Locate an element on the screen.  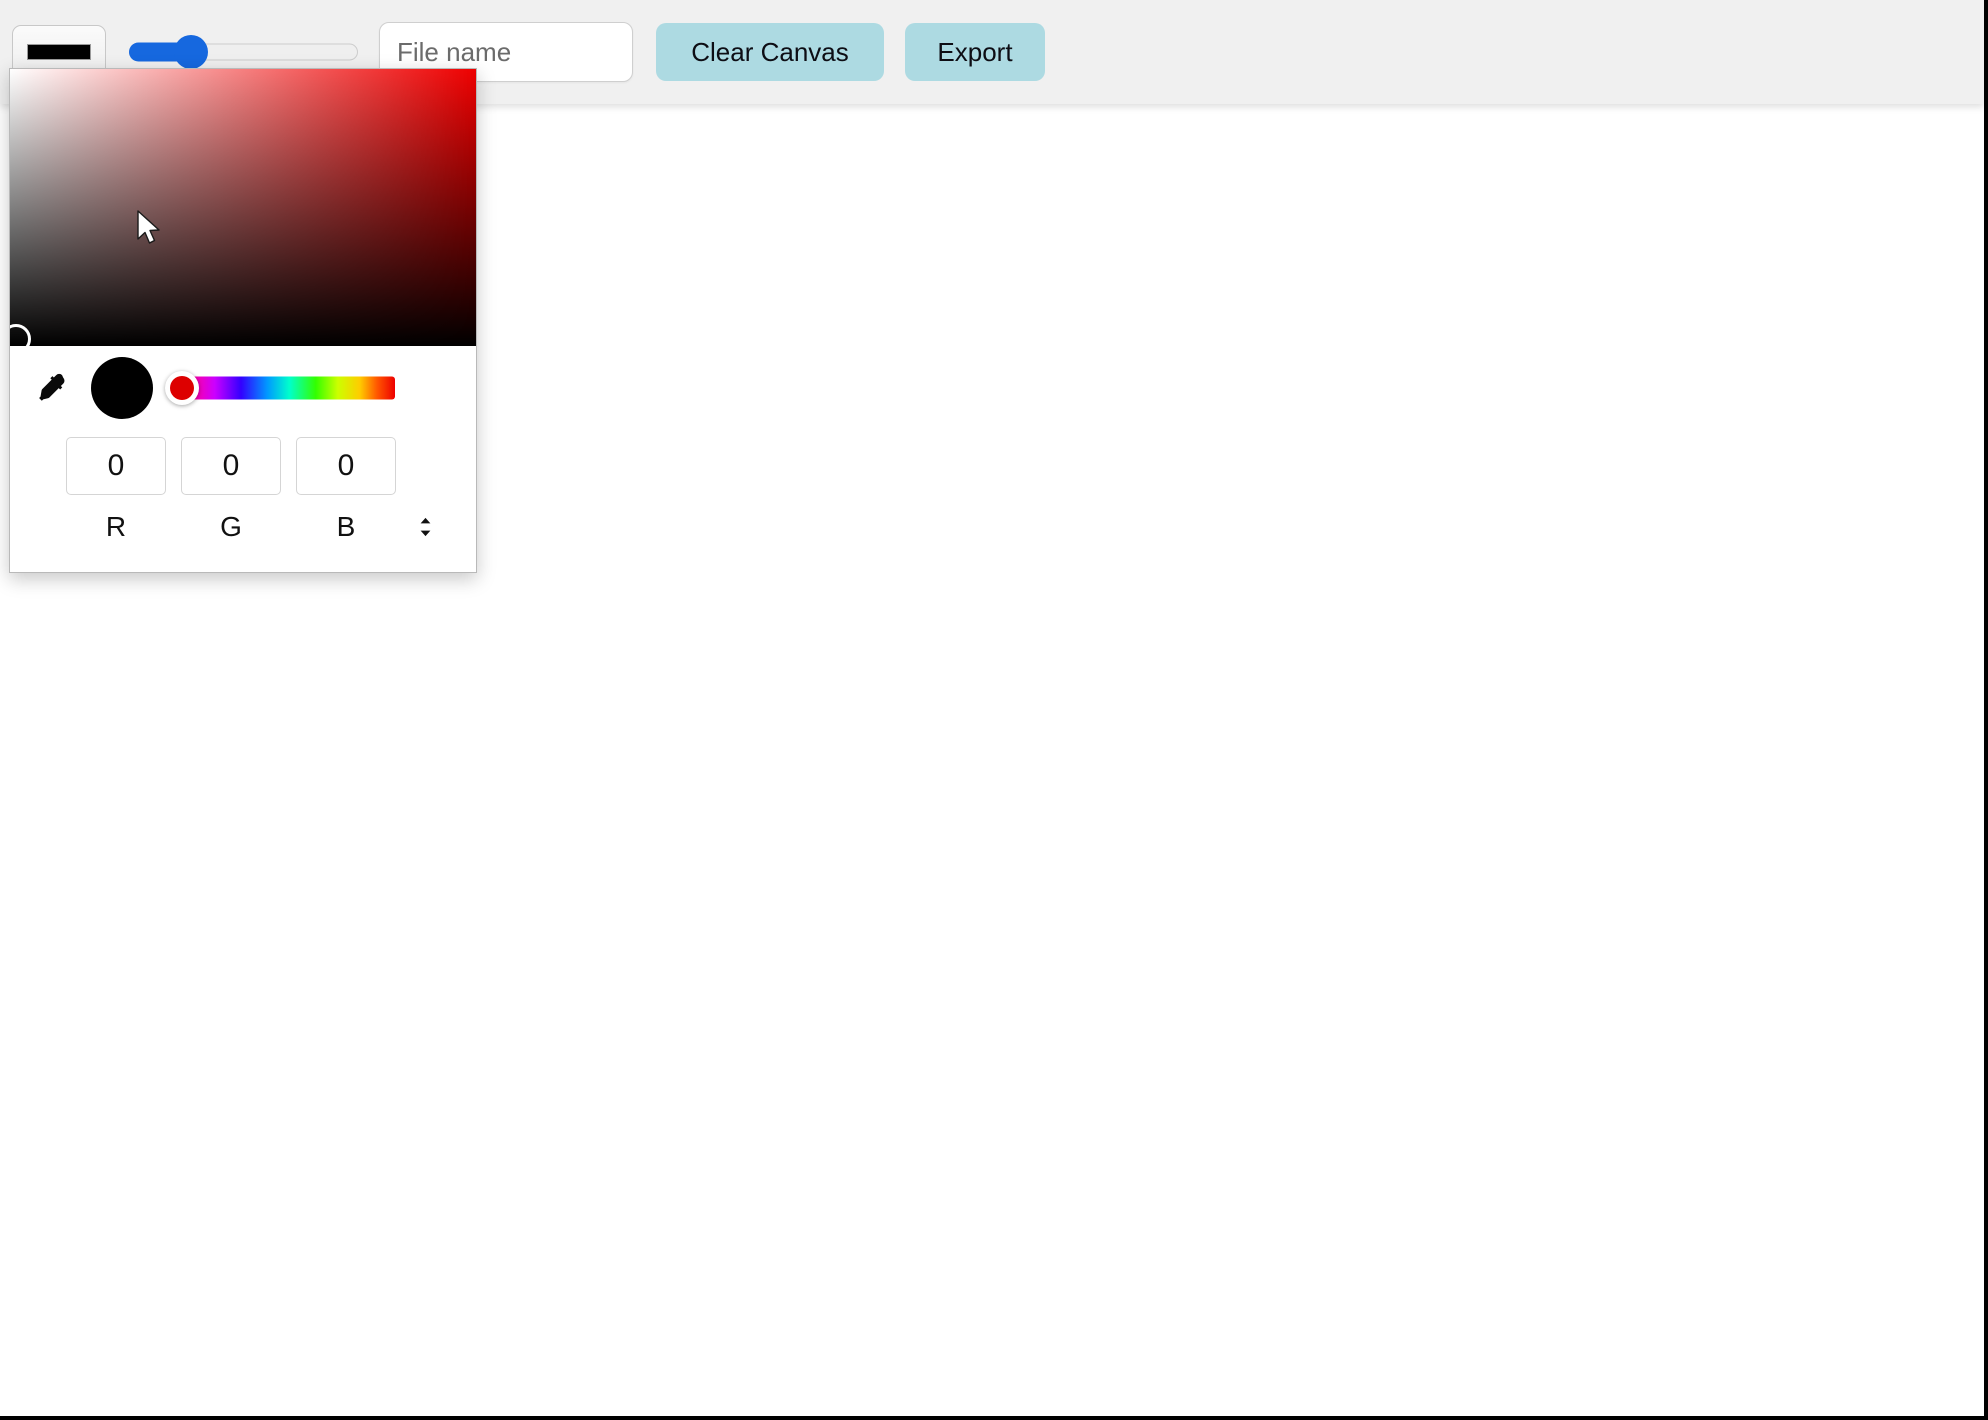
brush-size-slider is located at coordinates (243, 52).